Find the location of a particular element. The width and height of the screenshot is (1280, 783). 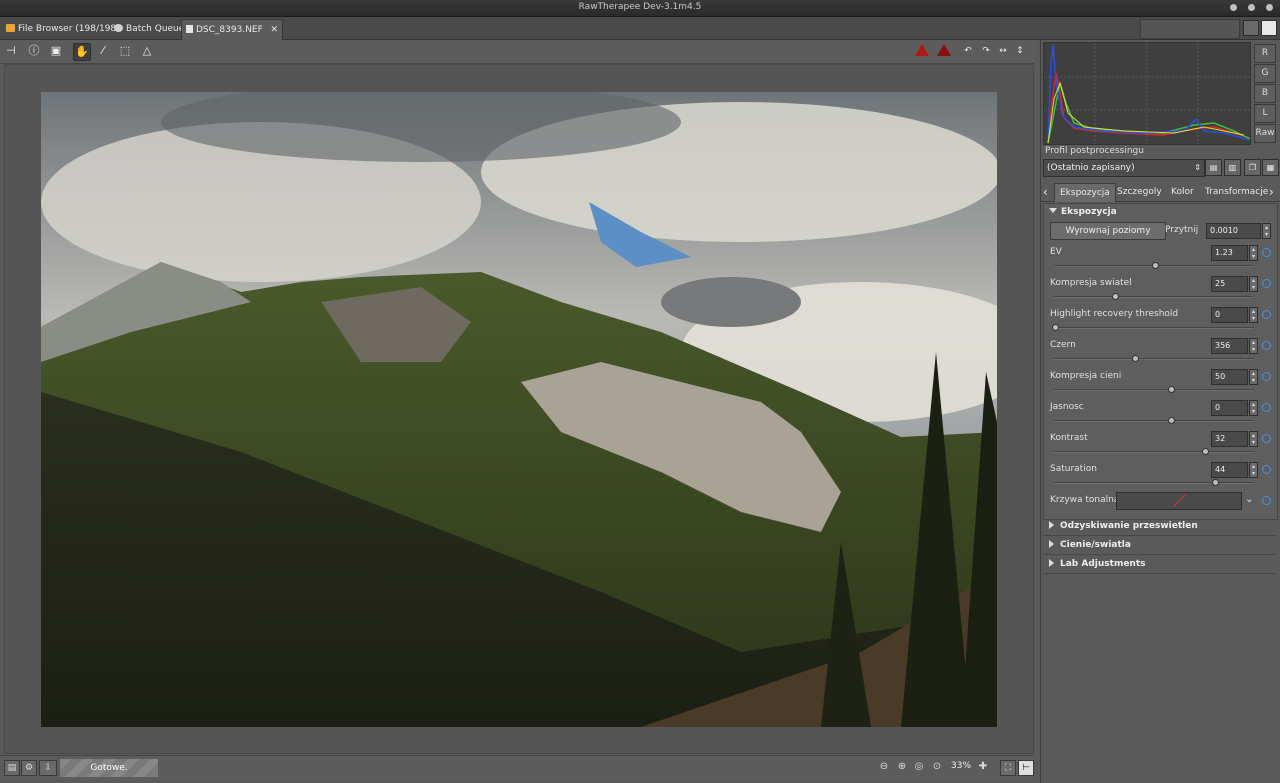

contrast-stepper: ▴ ▾ is located at coordinates (1253, 439).